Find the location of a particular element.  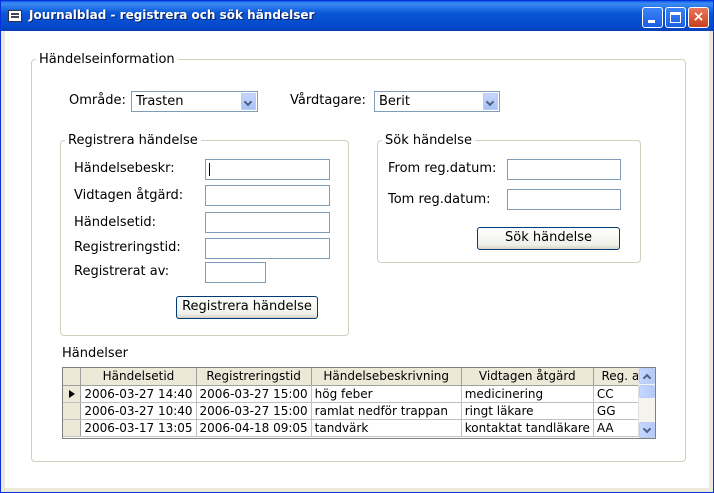

maximize-button is located at coordinates (675, 17).